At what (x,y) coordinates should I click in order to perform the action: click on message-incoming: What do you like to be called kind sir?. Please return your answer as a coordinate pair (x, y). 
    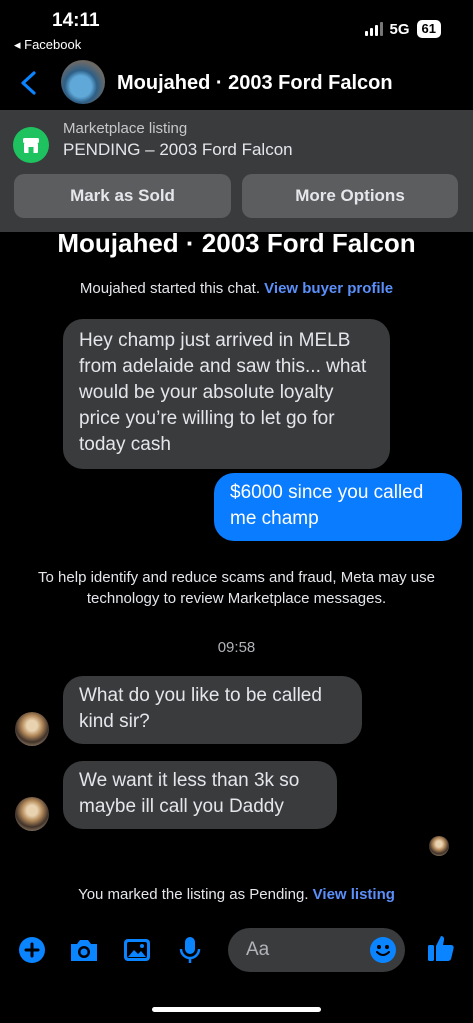
    Looking at the image, I should click on (212, 710).